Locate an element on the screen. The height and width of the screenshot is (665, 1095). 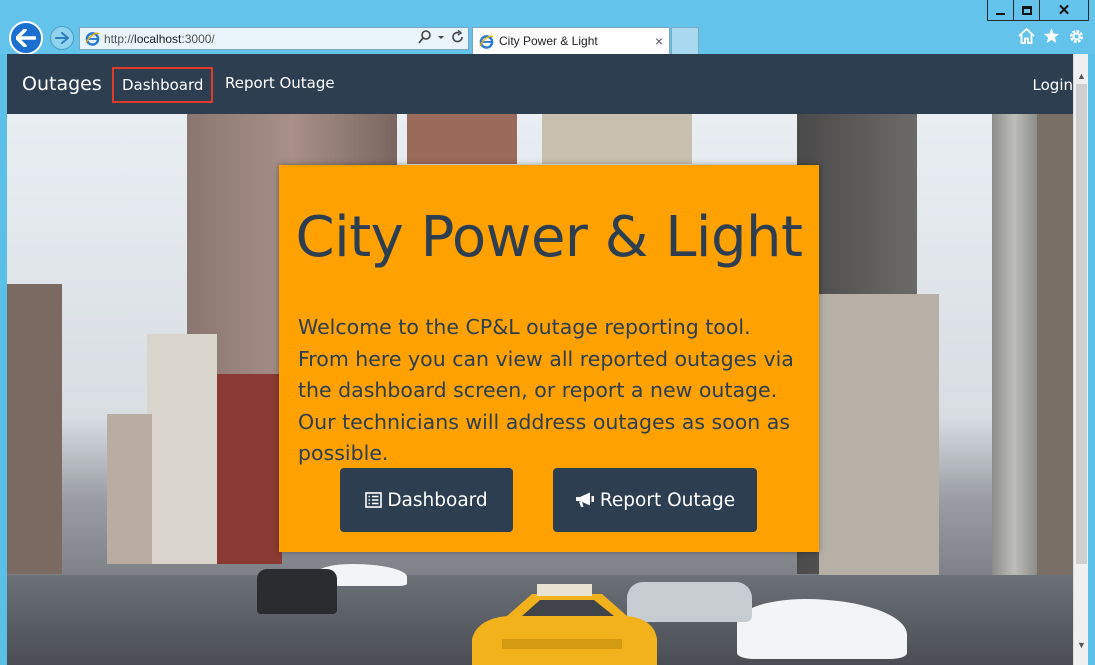
building-right-edge is located at coordinates (1055, 349).